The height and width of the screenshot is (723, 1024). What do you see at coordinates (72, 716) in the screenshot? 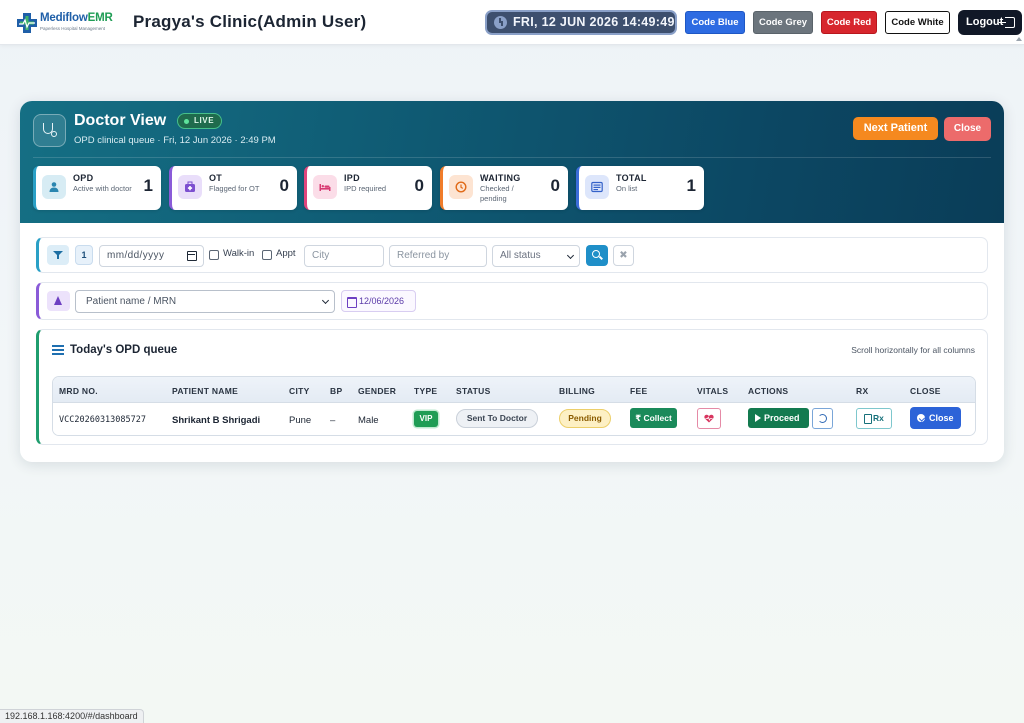
I see `browser-status-url: 192.168.1.168:4200/#/dashboard` at bounding box center [72, 716].